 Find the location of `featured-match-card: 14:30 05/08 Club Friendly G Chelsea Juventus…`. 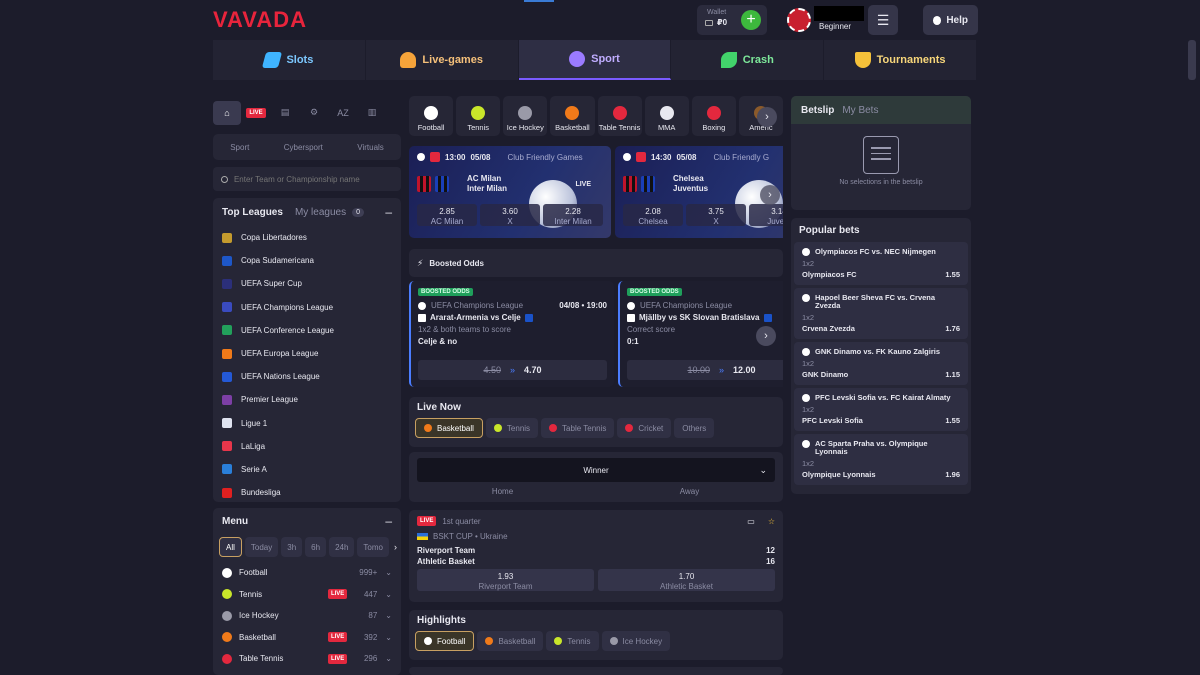

featured-match-card: 14:30 05/08 Club Friendly G Chelsea Juventus… is located at coordinates (699, 192).